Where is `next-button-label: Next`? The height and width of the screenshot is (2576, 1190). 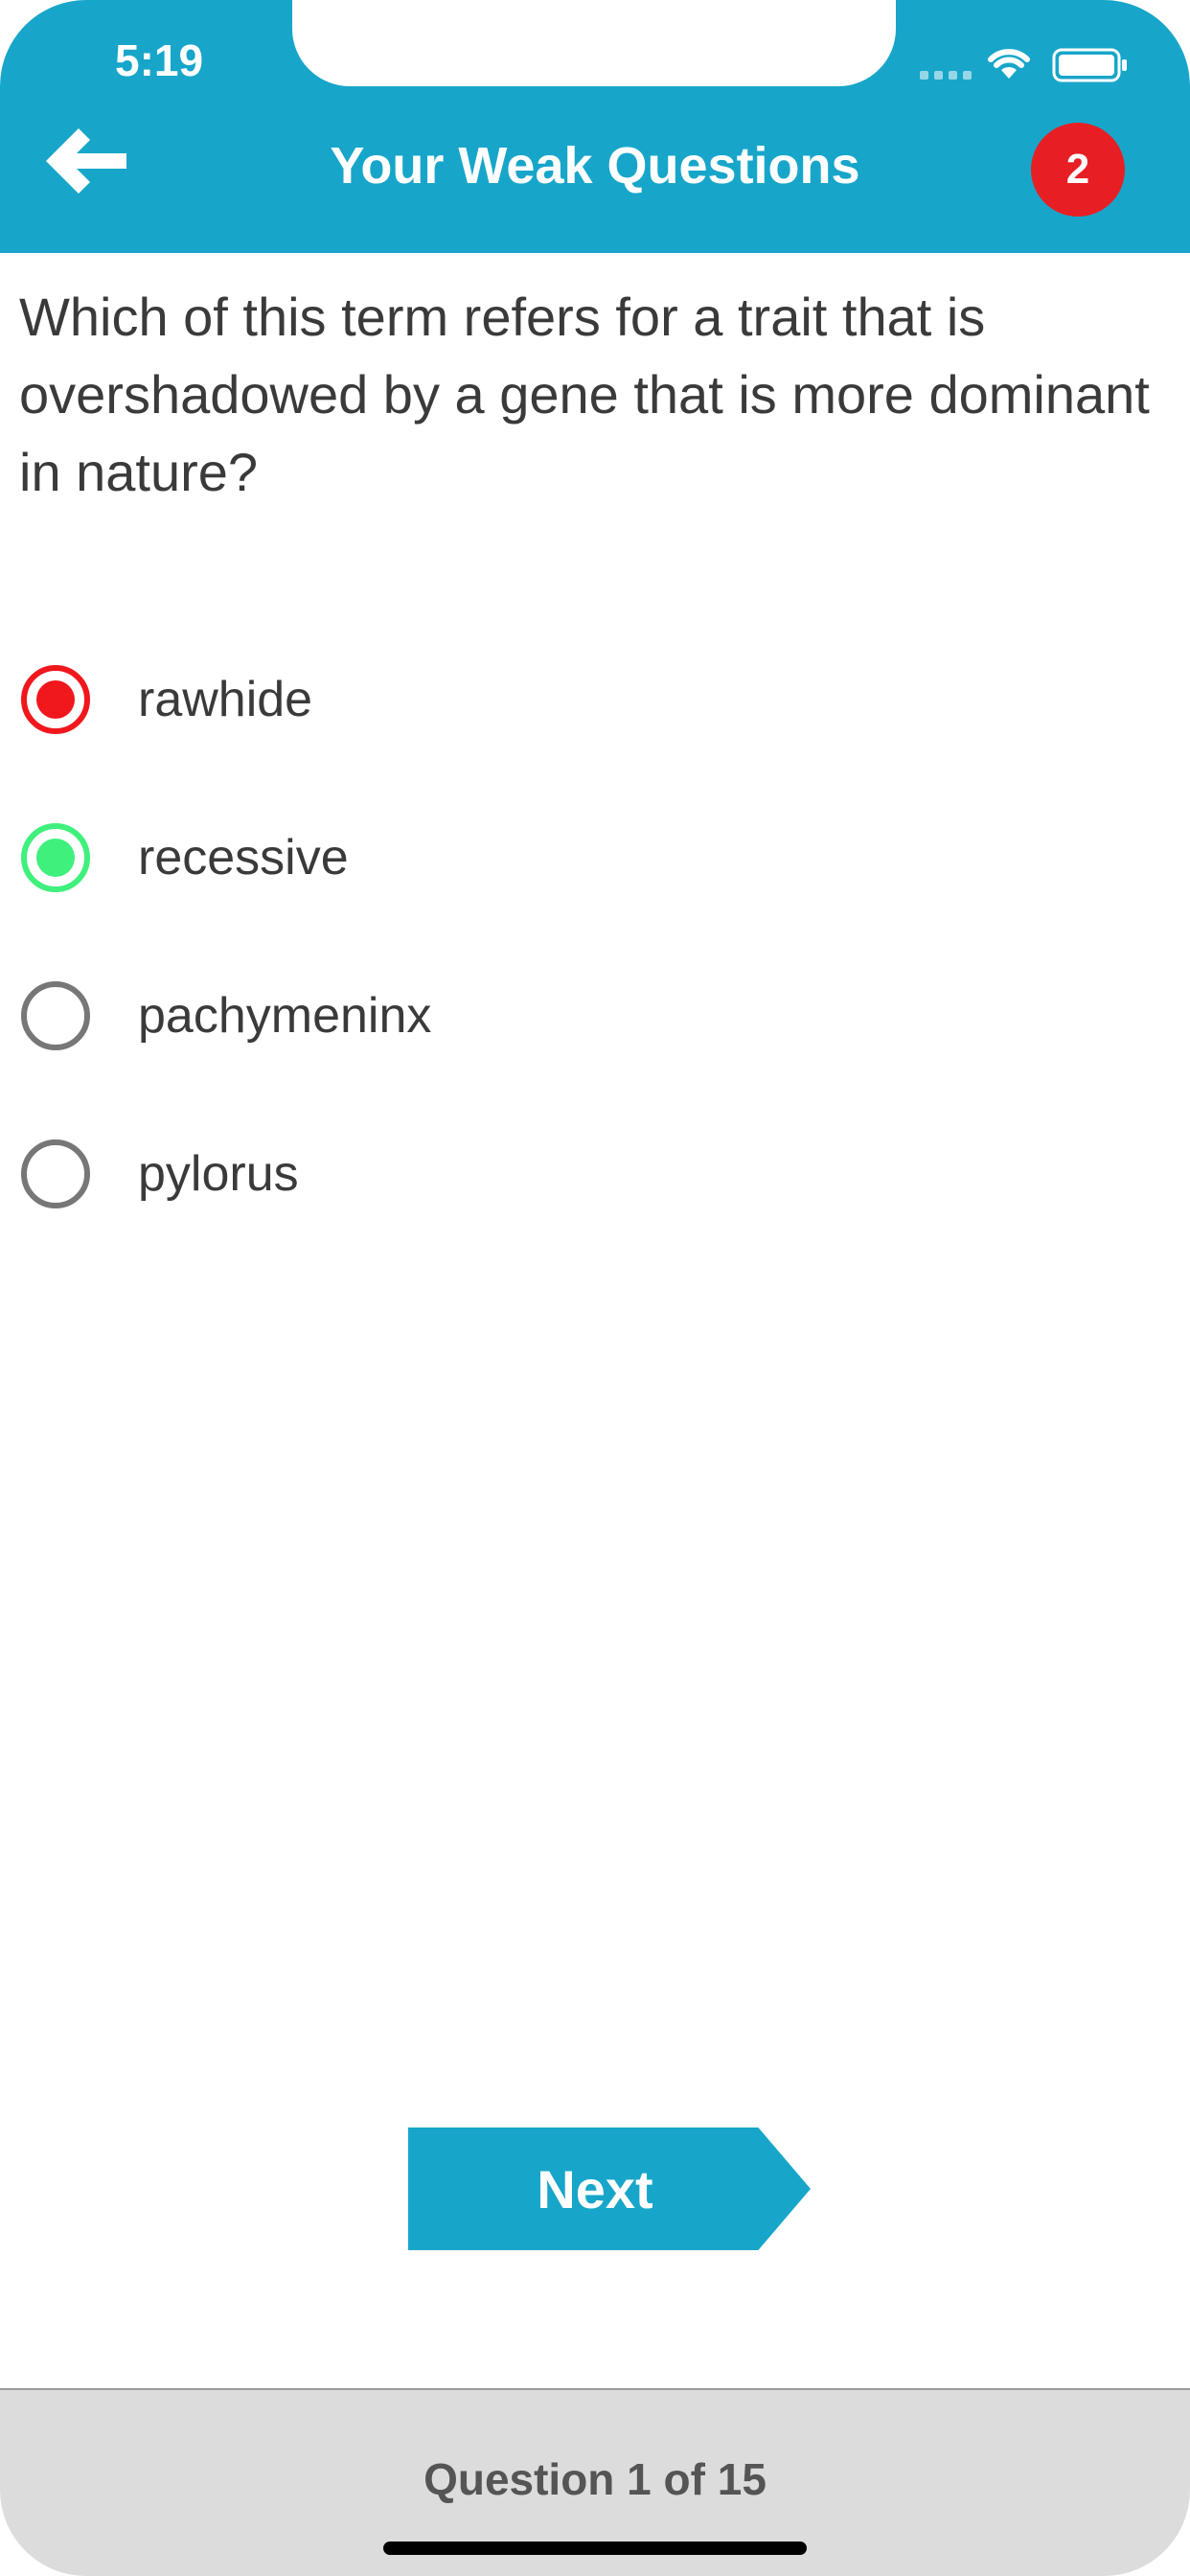 next-button-label: Next is located at coordinates (595, 2189).